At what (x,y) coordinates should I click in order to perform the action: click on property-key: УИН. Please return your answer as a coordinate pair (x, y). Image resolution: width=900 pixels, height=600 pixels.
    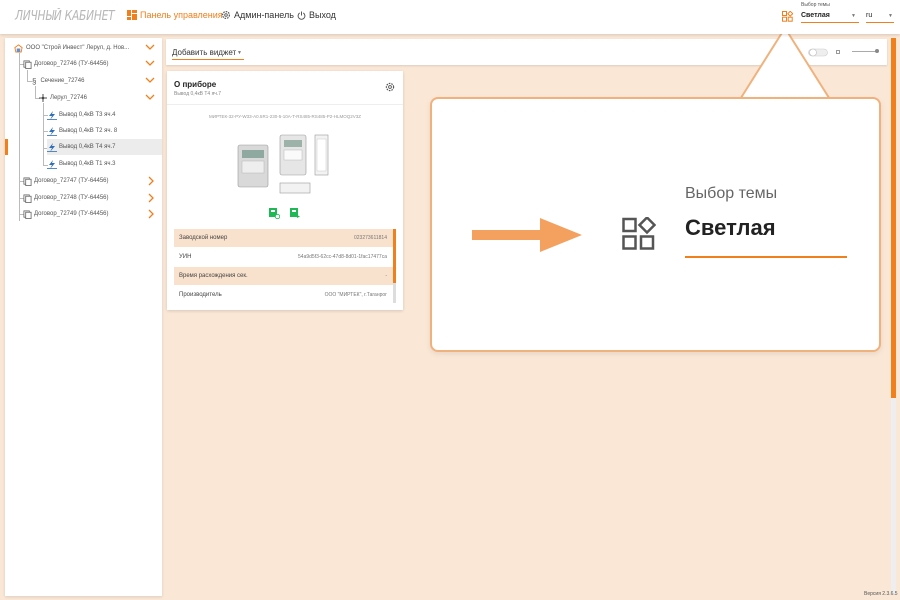
    Looking at the image, I should click on (185, 257).